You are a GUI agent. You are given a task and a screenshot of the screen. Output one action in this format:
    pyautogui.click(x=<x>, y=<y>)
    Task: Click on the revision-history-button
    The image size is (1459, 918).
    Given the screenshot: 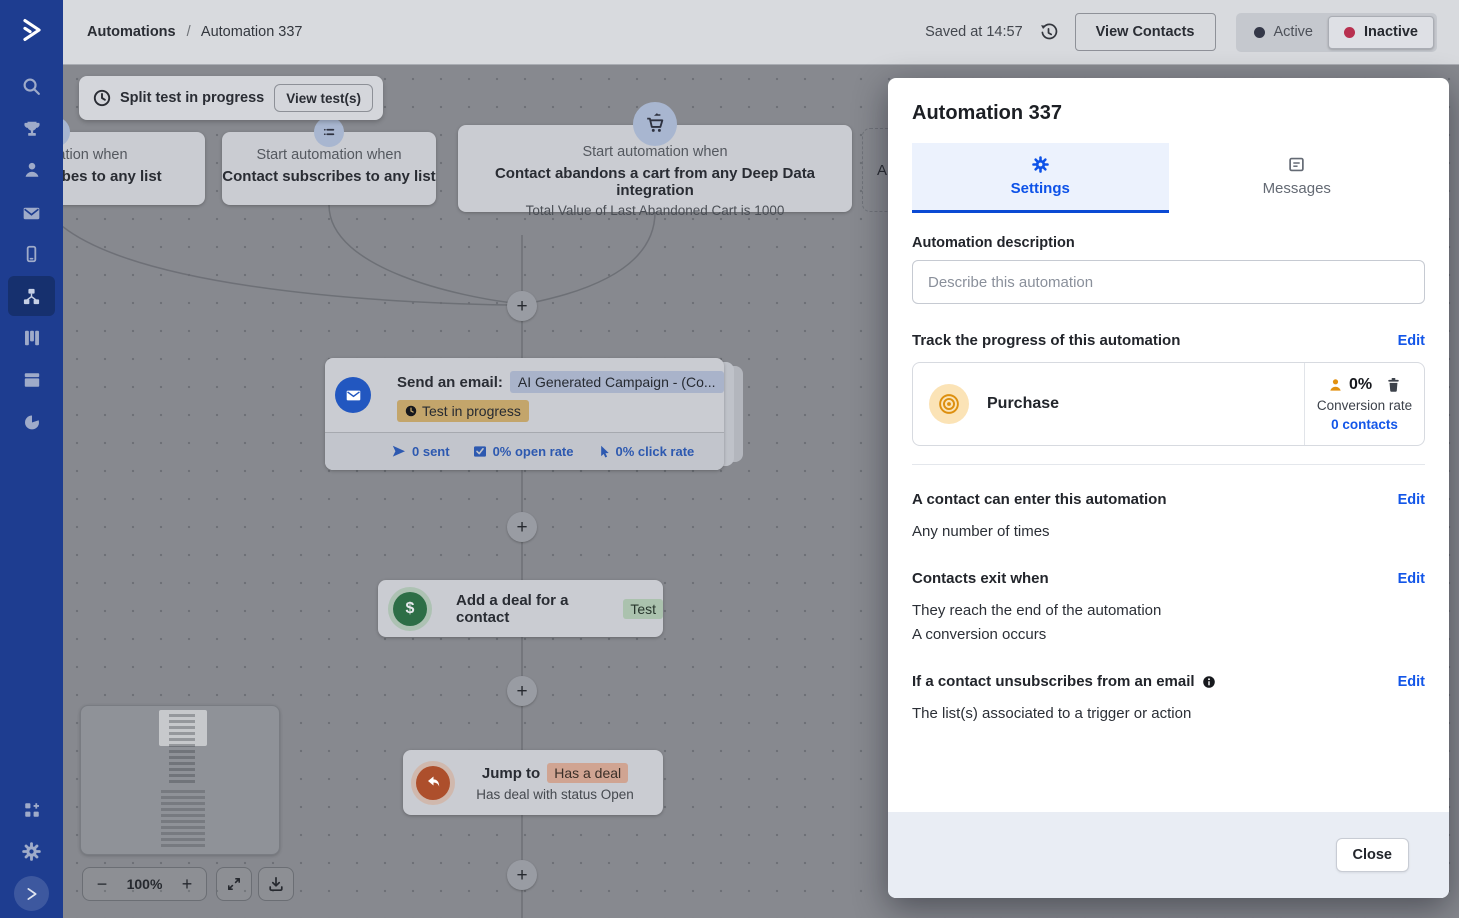 What is the action you would take?
    pyautogui.click(x=1049, y=32)
    